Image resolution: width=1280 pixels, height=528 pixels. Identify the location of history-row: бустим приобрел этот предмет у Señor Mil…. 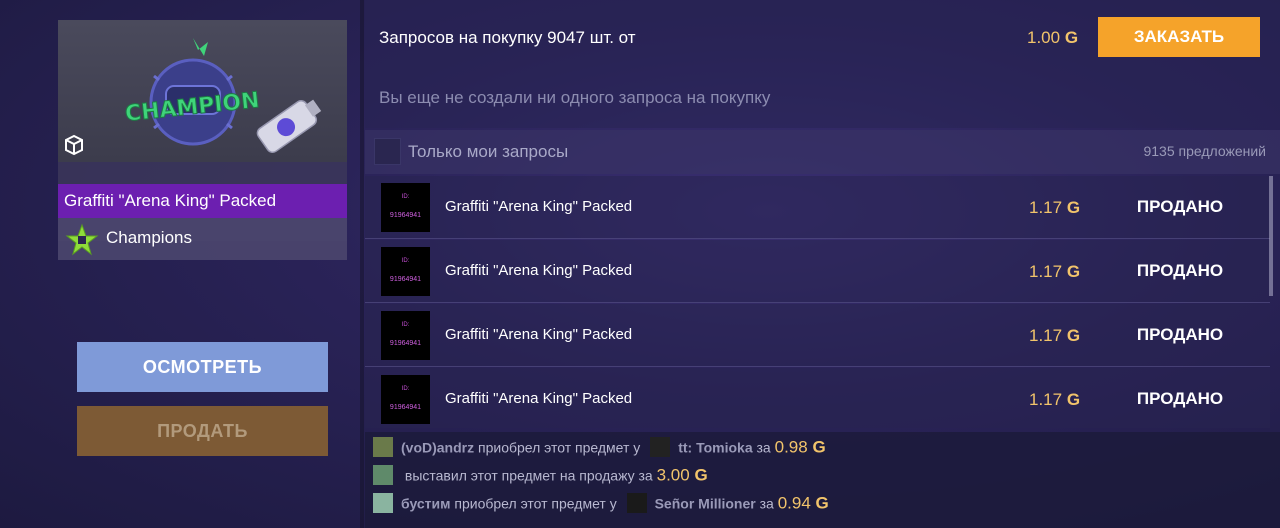
(601, 505).